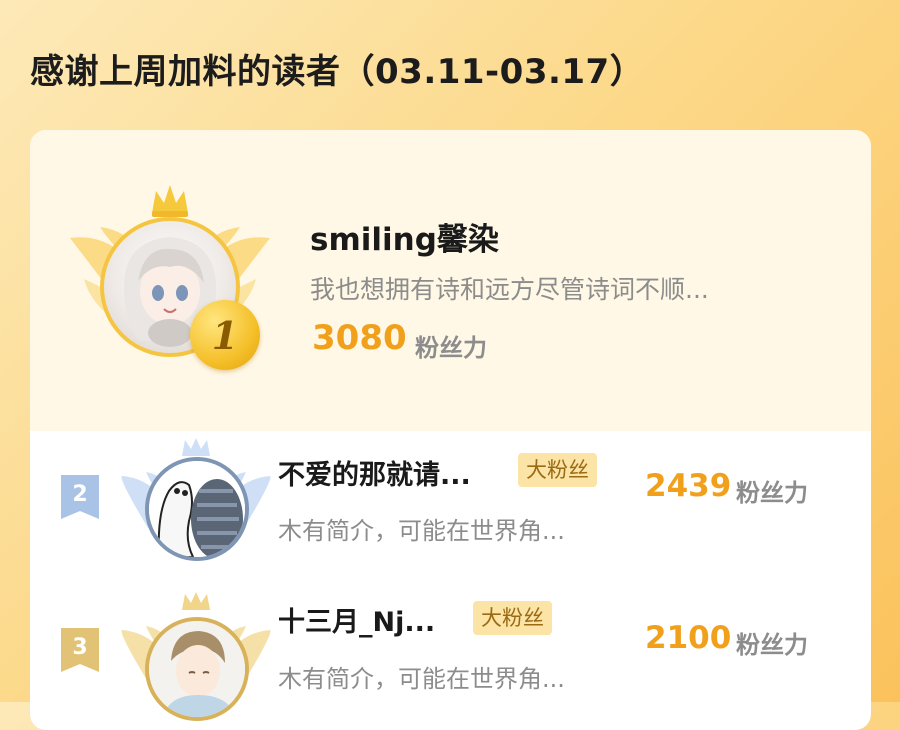 This screenshot has height=730, width=900. I want to click on score-value: 2439, so click(688, 486).